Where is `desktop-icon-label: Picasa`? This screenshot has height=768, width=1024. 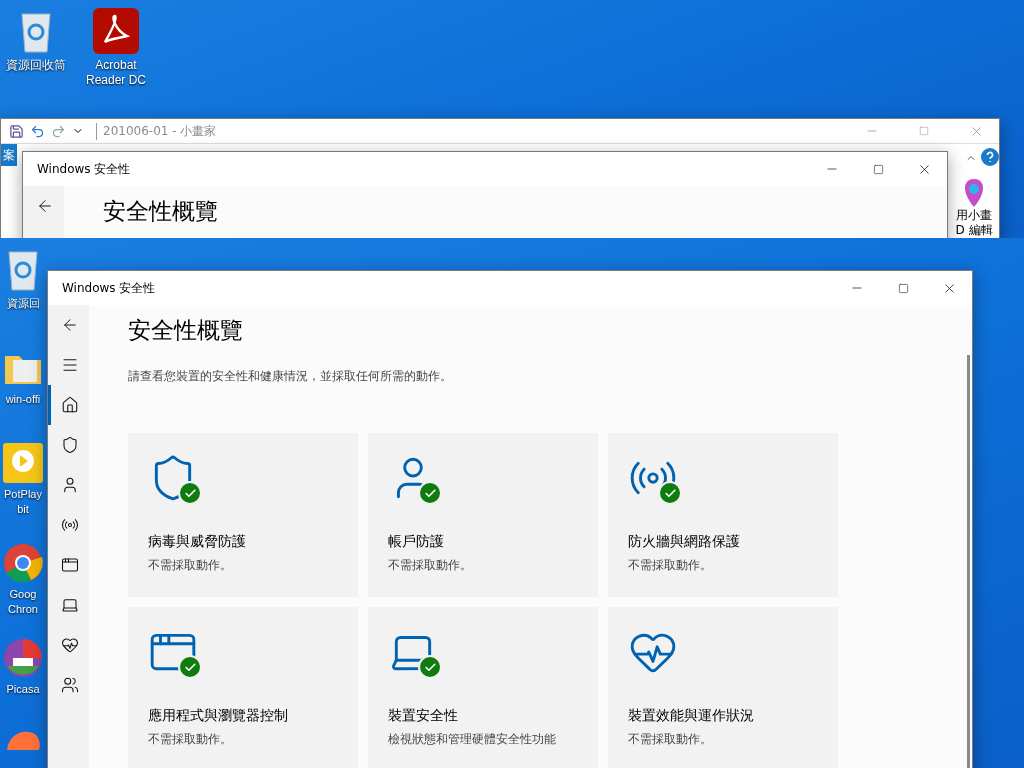 desktop-icon-label: Picasa is located at coordinates (23, 689).